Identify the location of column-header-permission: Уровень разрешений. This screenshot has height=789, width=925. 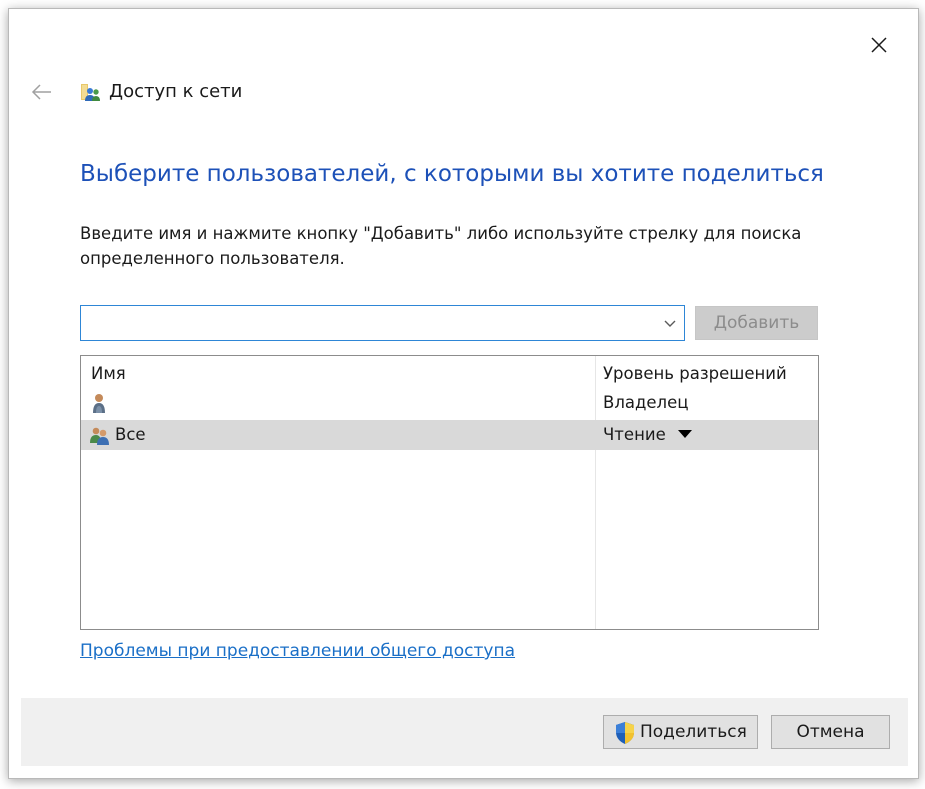
(695, 373).